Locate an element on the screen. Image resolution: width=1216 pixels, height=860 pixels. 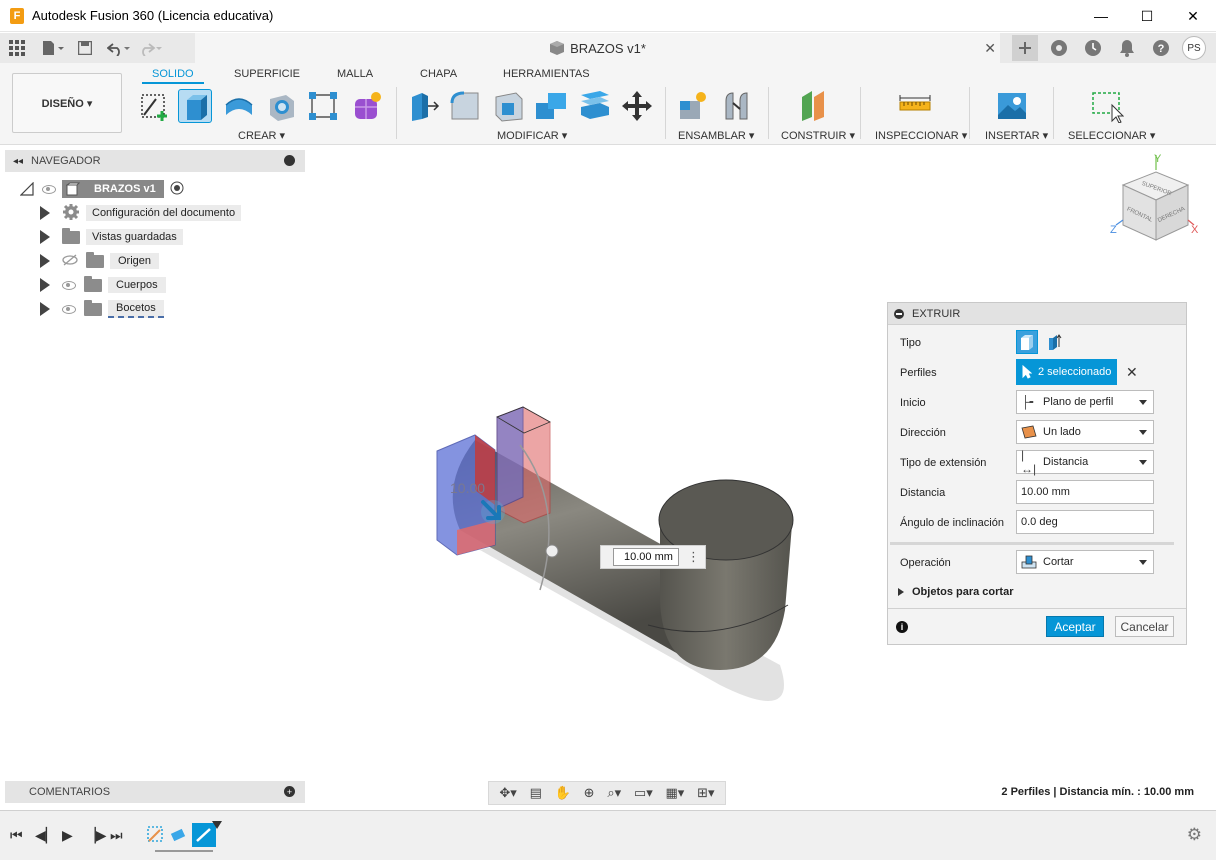
revolve-tool-icon is located at coordinates (239, 106).